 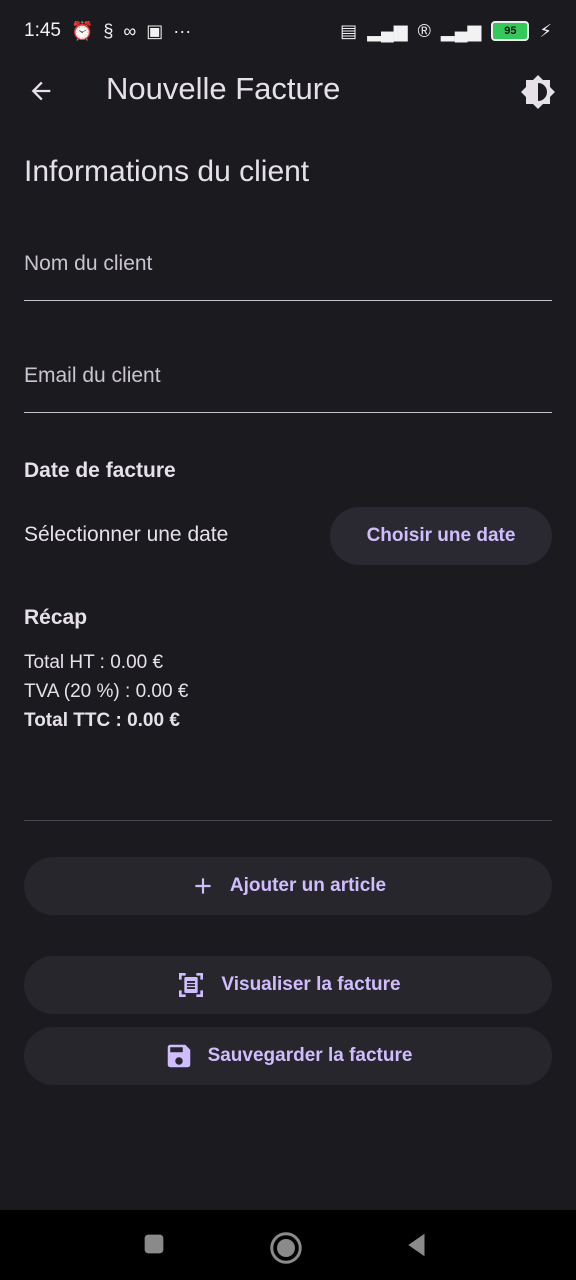 What do you see at coordinates (182, 31) in the screenshot?
I see `more-notifications-icon: ···` at bounding box center [182, 31].